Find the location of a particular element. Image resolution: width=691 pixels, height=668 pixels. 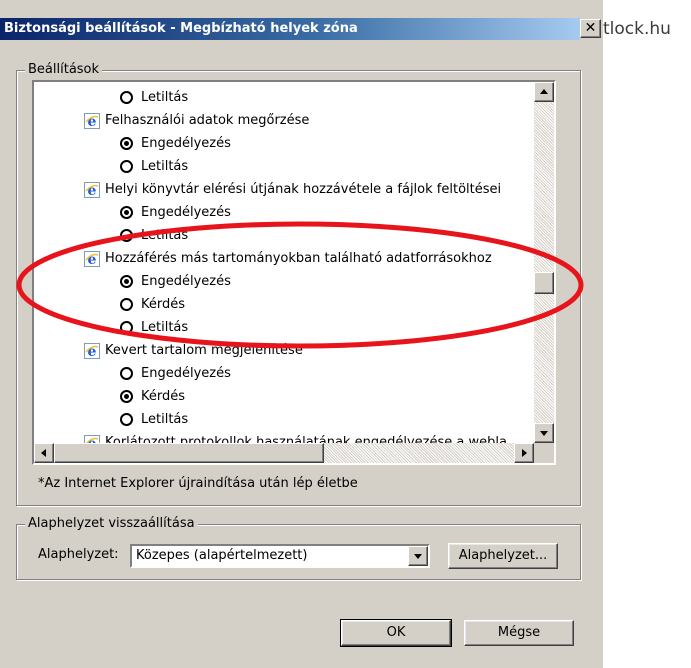

chevron-down-icon is located at coordinates (418, 556).